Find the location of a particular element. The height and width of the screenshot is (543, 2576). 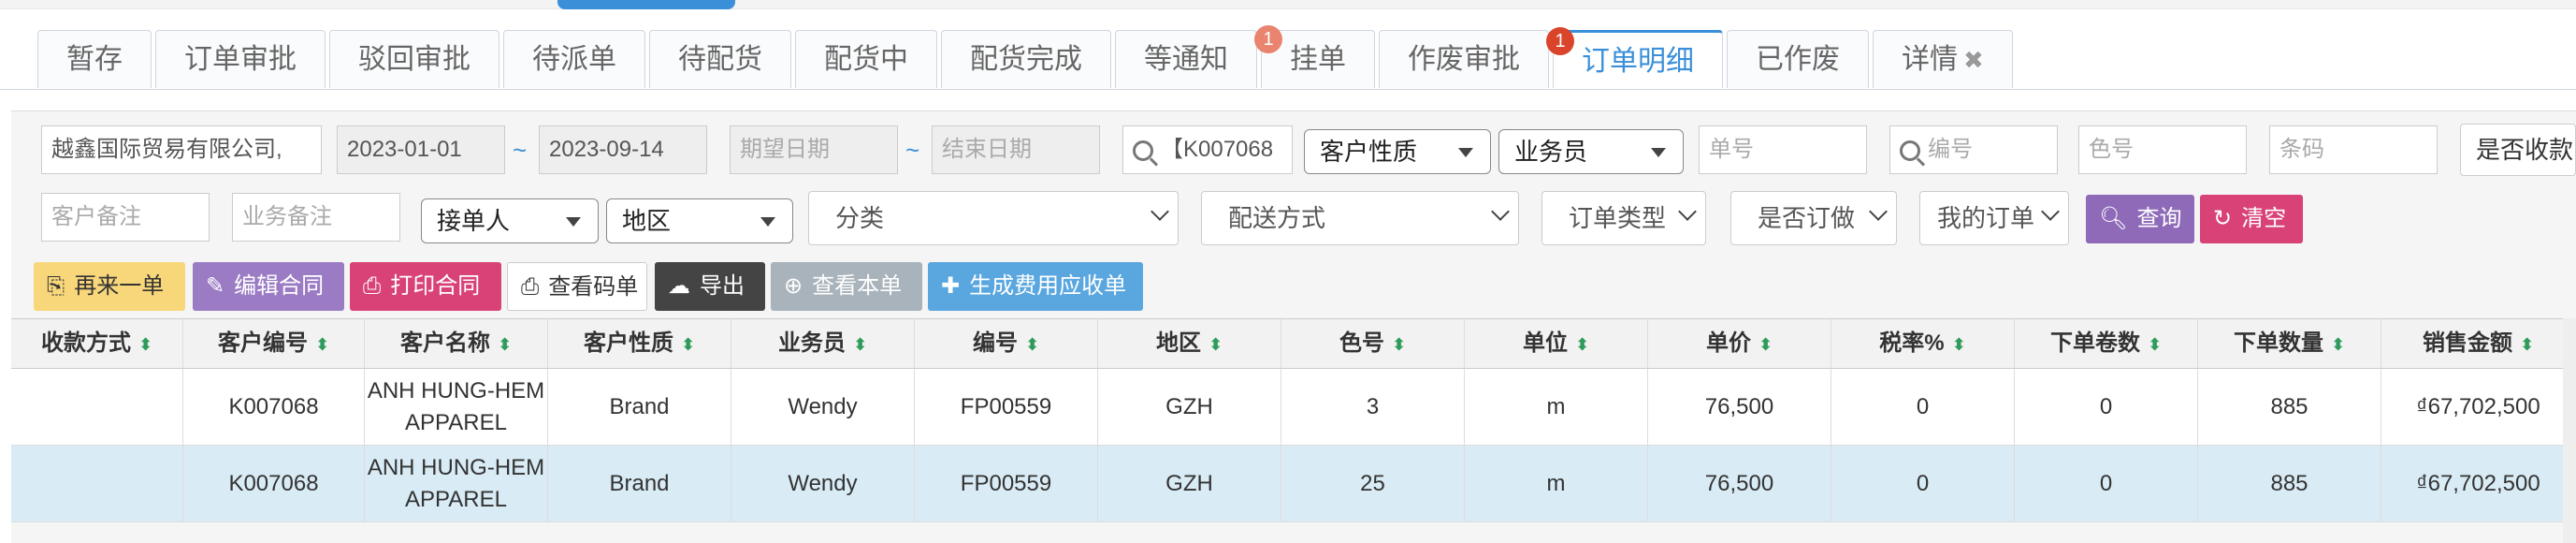

edit-contract-button: ✎ 编辑合同 is located at coordinates (268, 286).